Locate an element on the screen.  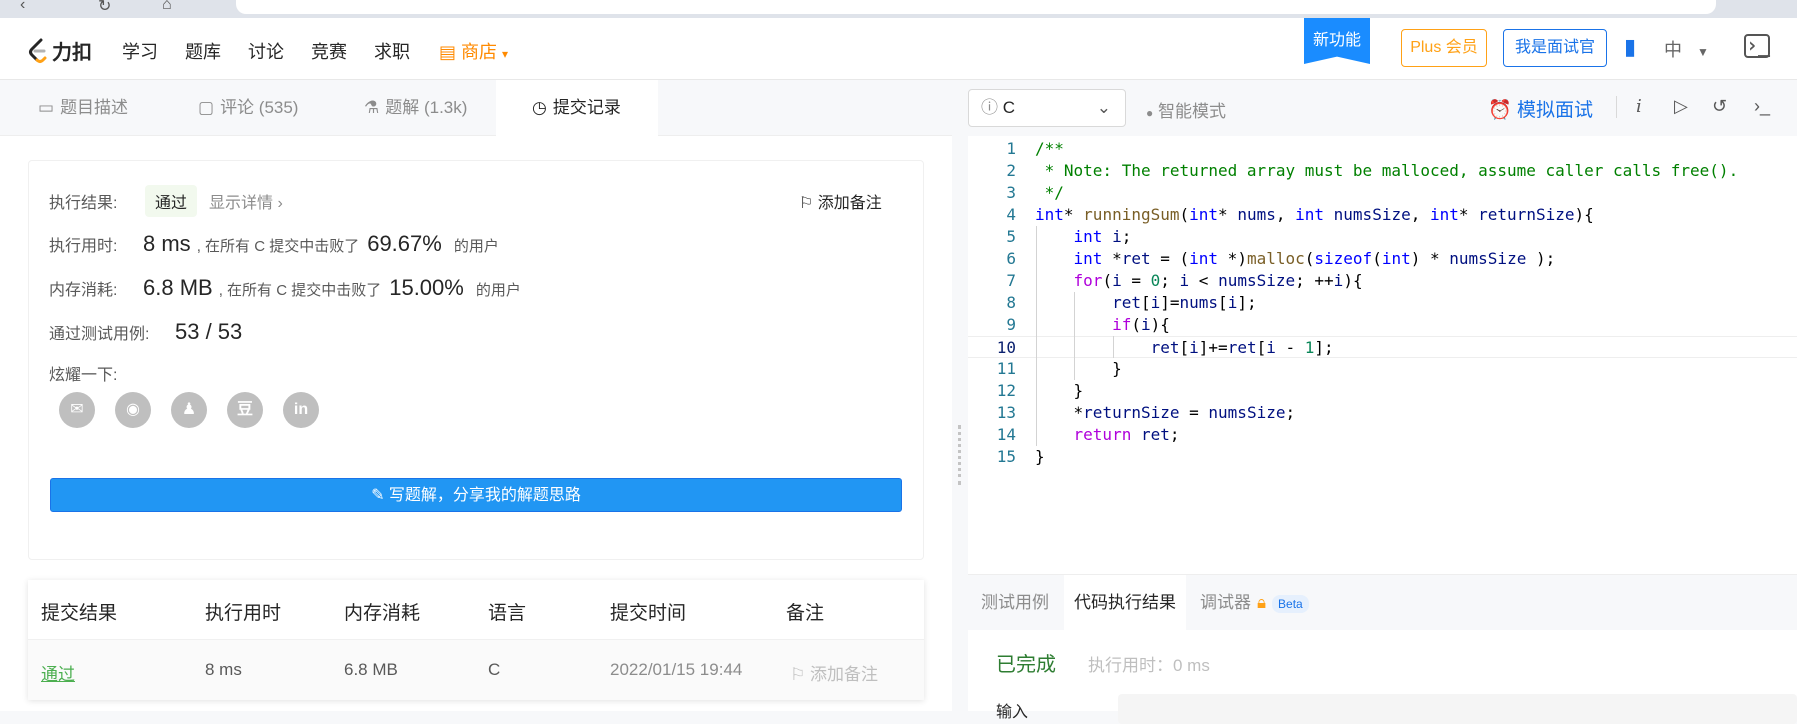
runtime-text: , 在所有 C 提交中击败了 is located at coordinates (278, 246).